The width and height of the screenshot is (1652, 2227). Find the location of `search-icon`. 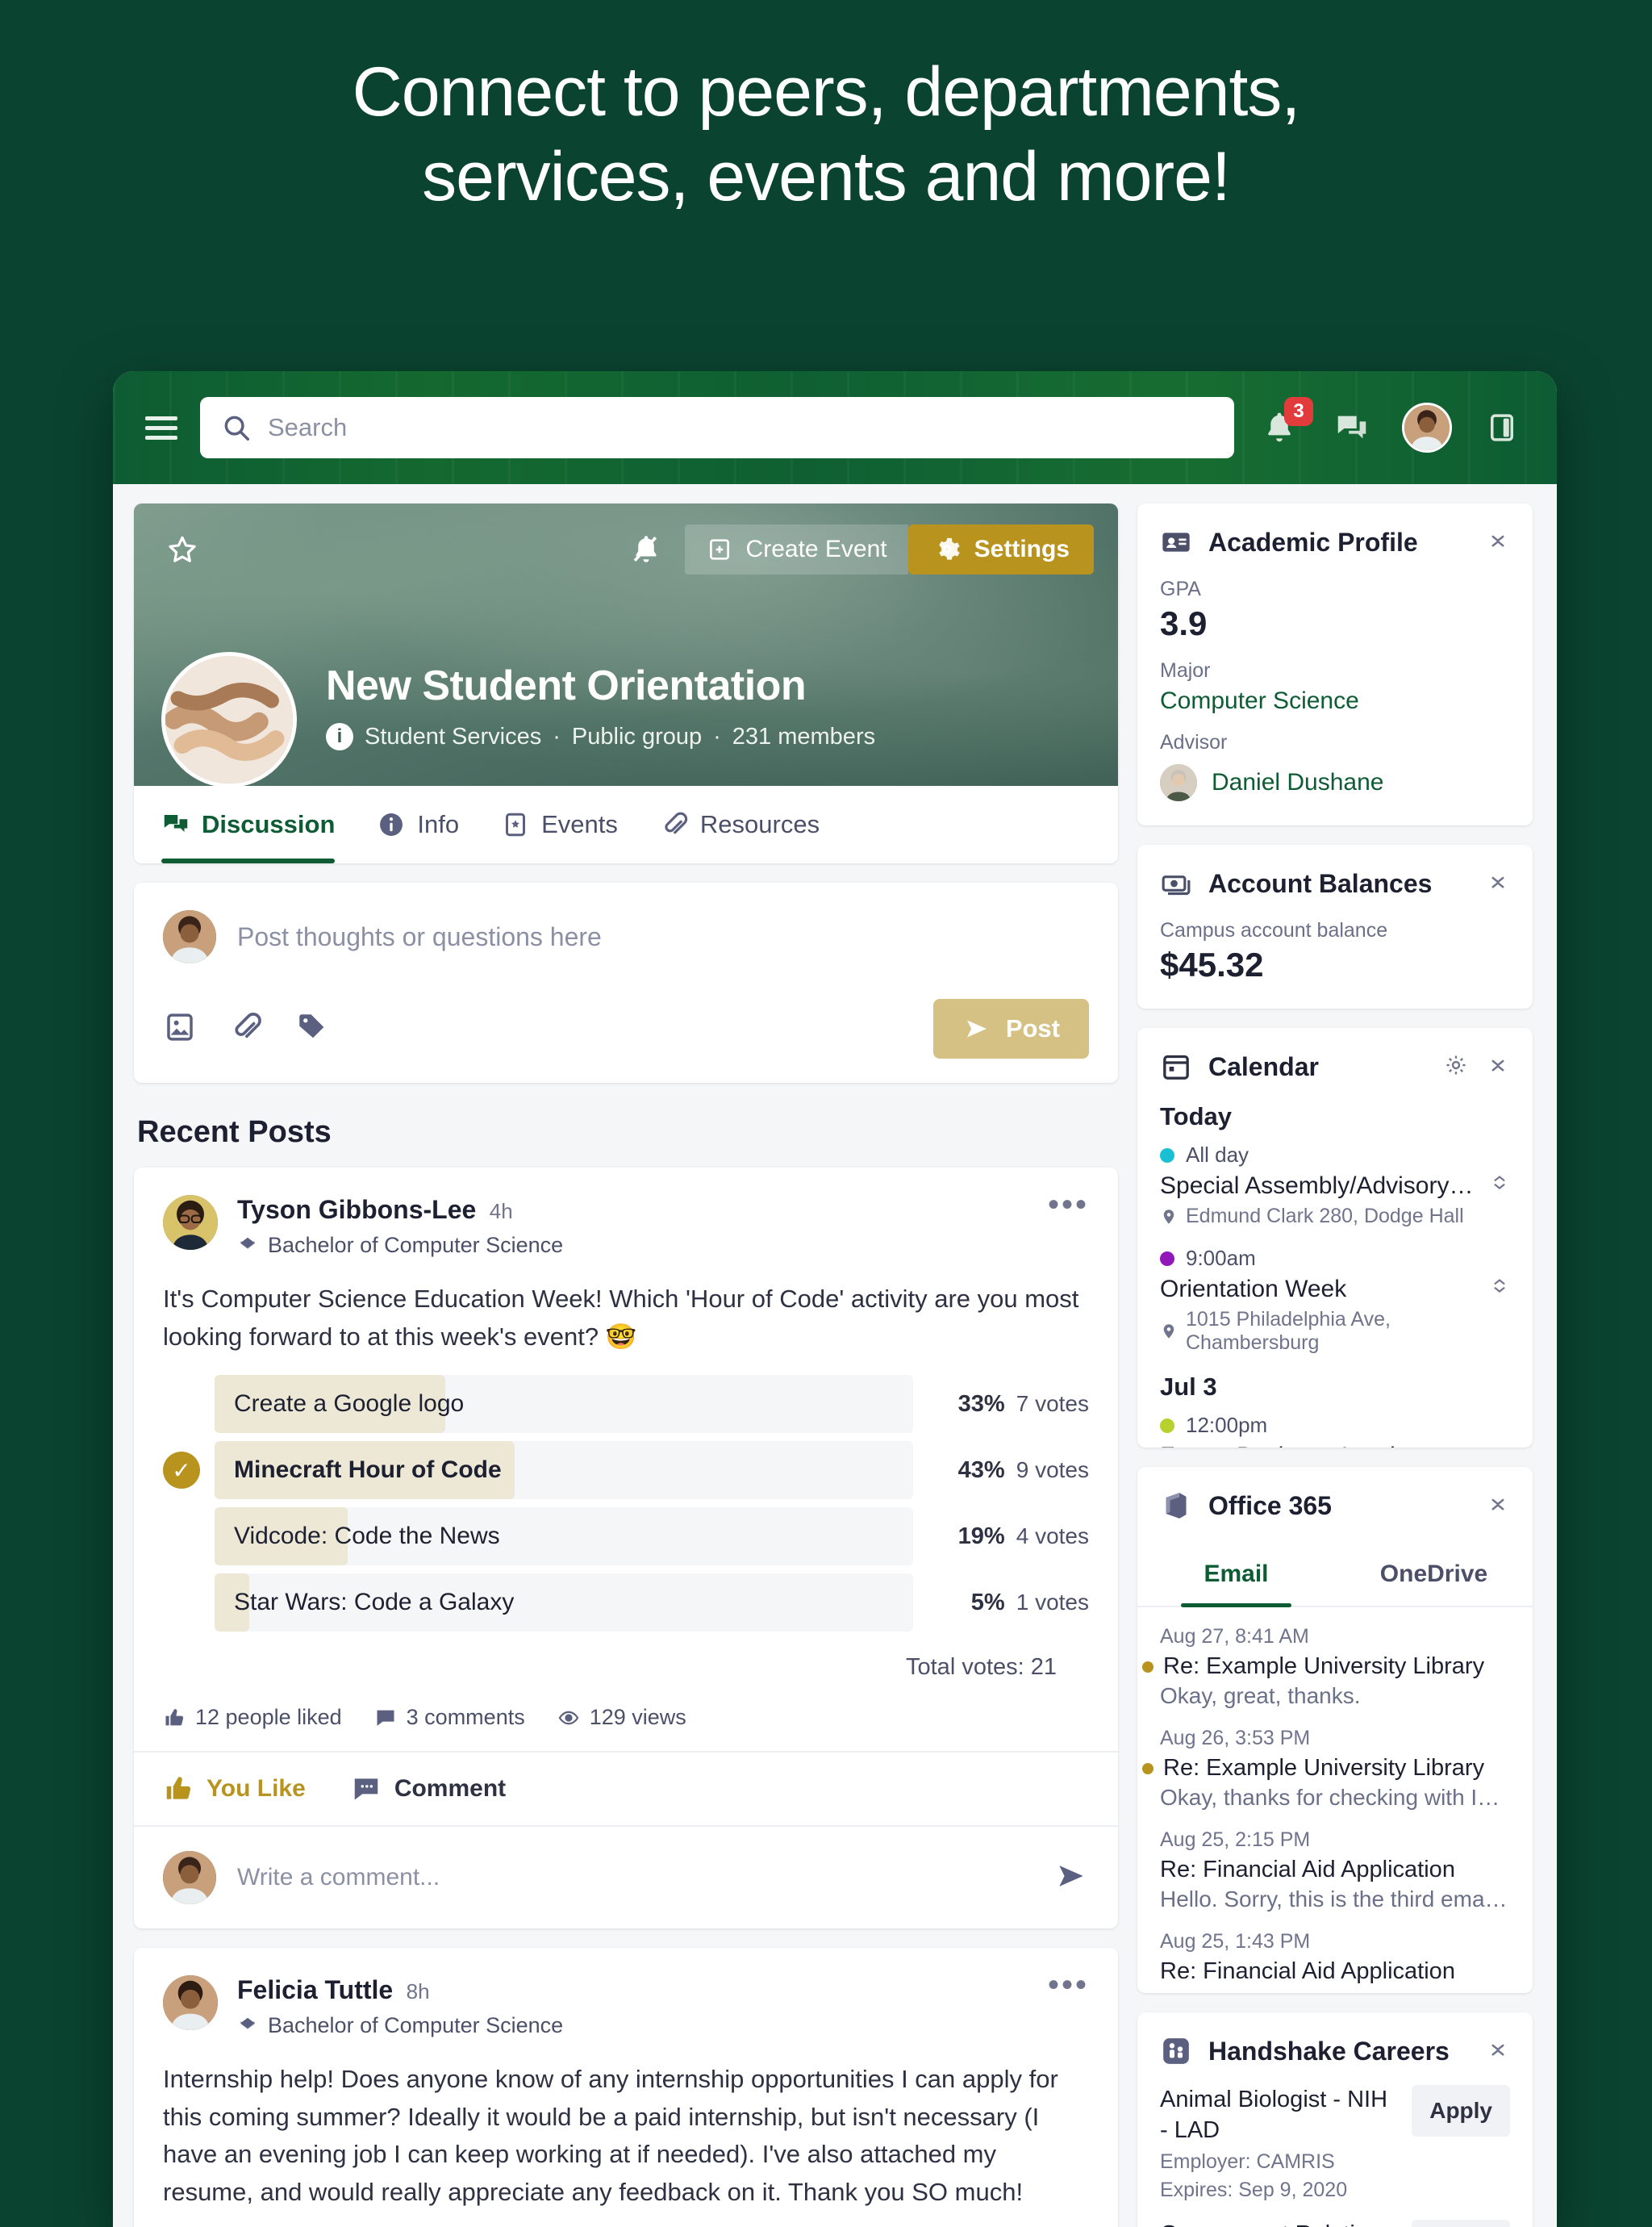

search-icon is located at coordinates (236, 428).